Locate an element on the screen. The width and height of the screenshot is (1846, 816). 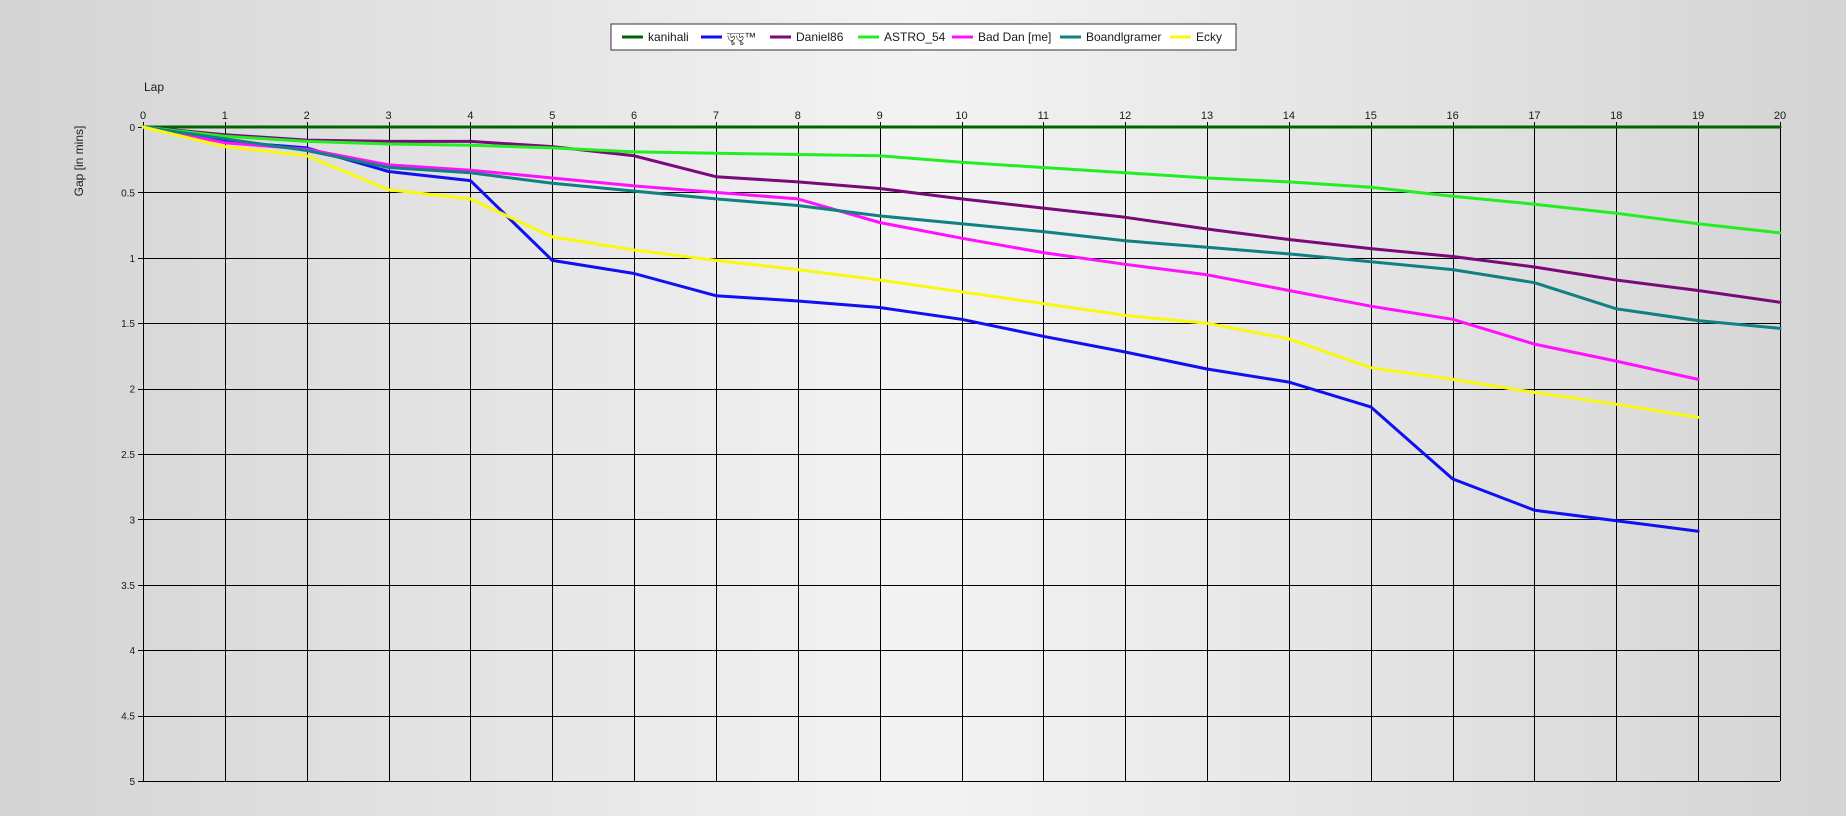
x-tick-label: 15 is located at coordinates (1371, 116).